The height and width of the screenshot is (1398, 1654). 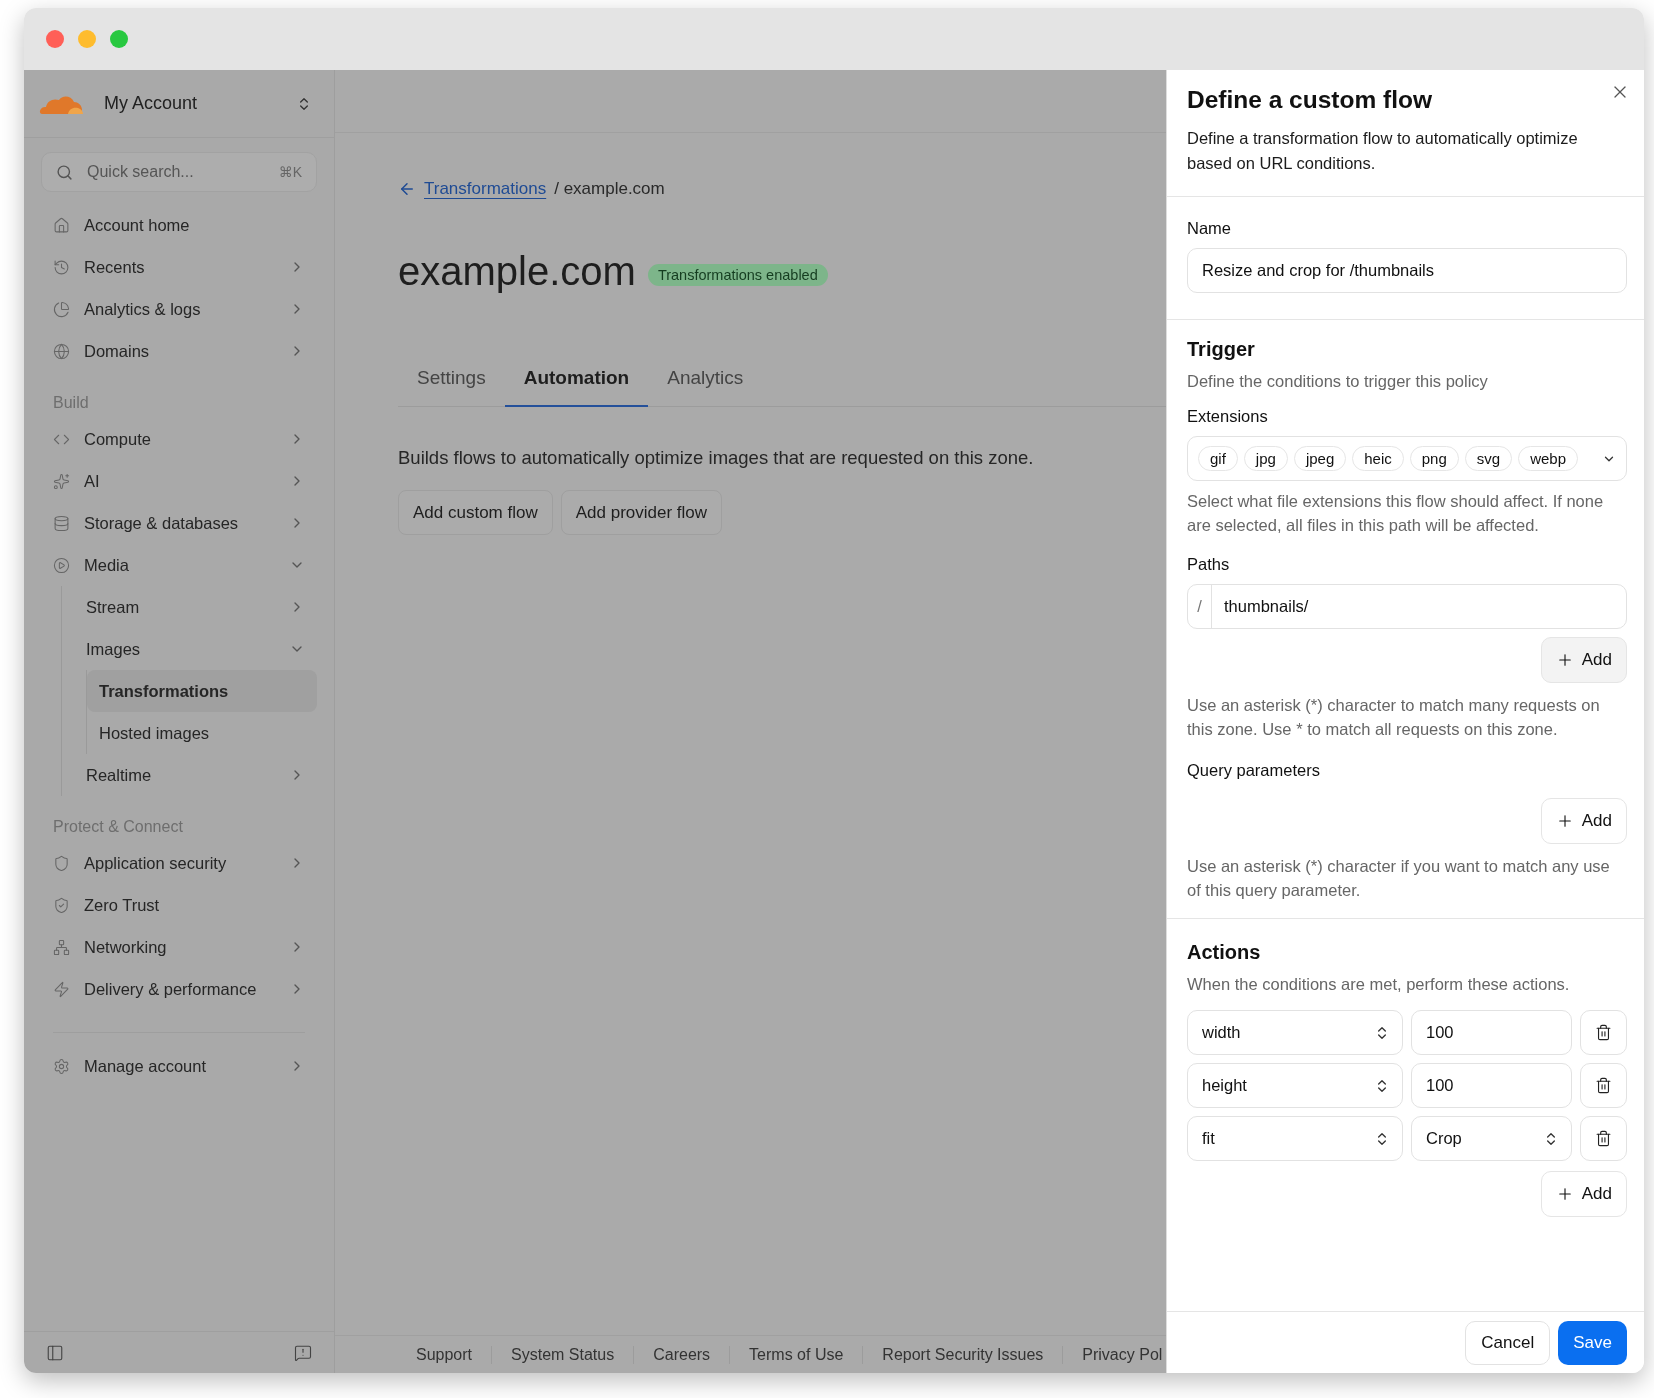 What do you see at coordinates (1295, 1032) in the screenshot?
I see `action-select: width` at bounding box center [1295, 1032].